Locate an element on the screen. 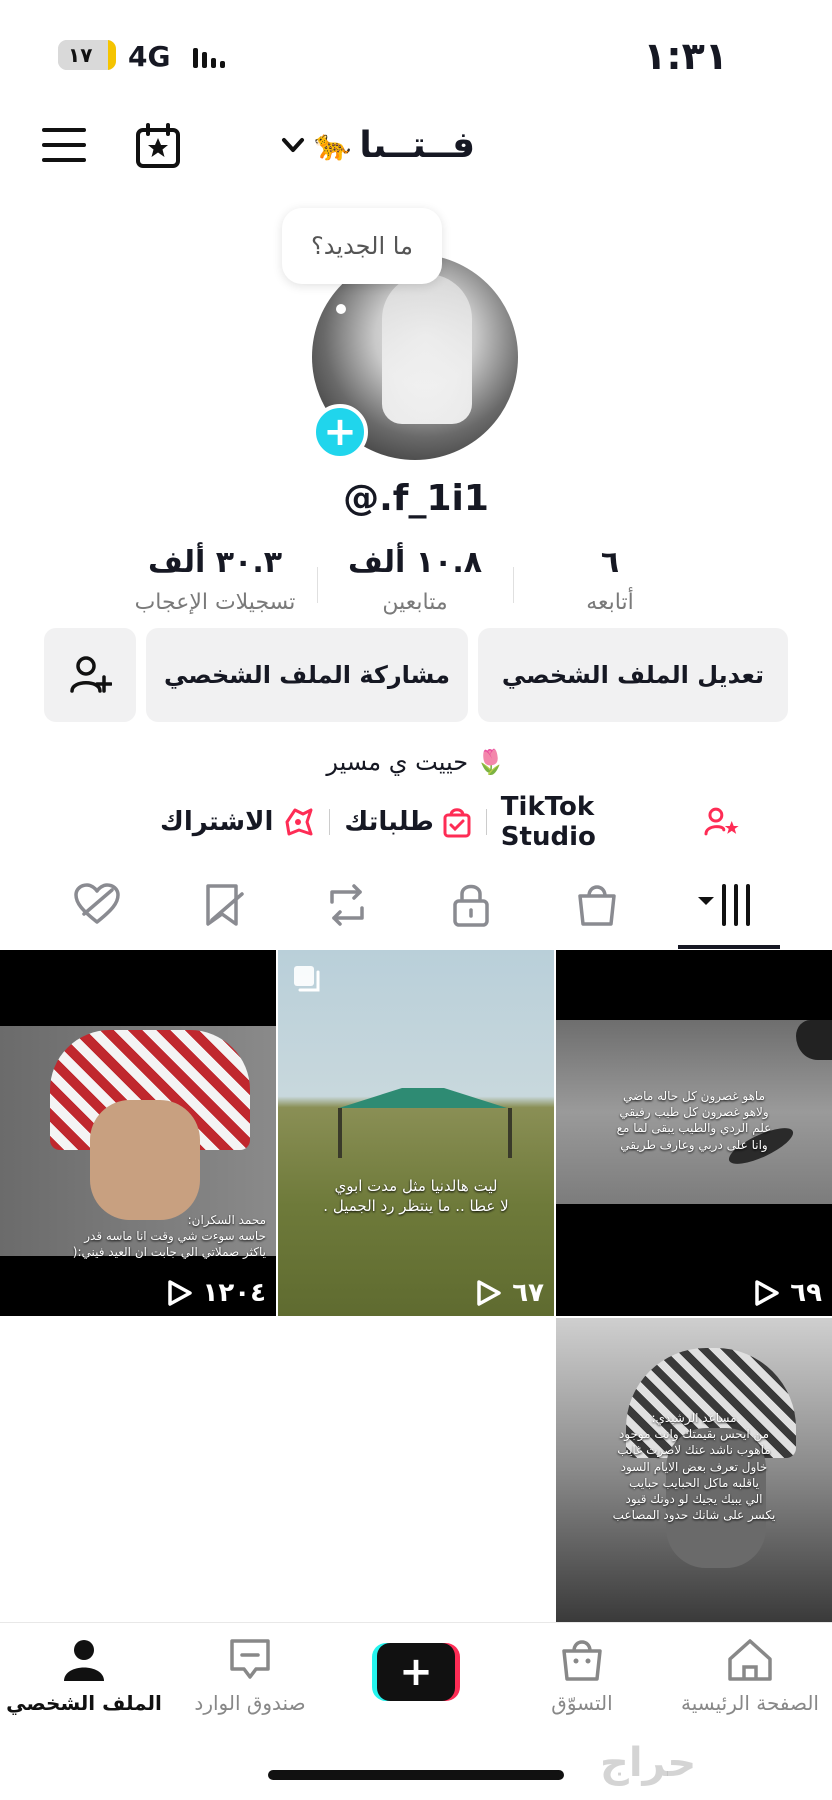 The image size is (832, 1800). share-profile-button: مشاركة الملف الشخصي is located at coordinates (307, 675).